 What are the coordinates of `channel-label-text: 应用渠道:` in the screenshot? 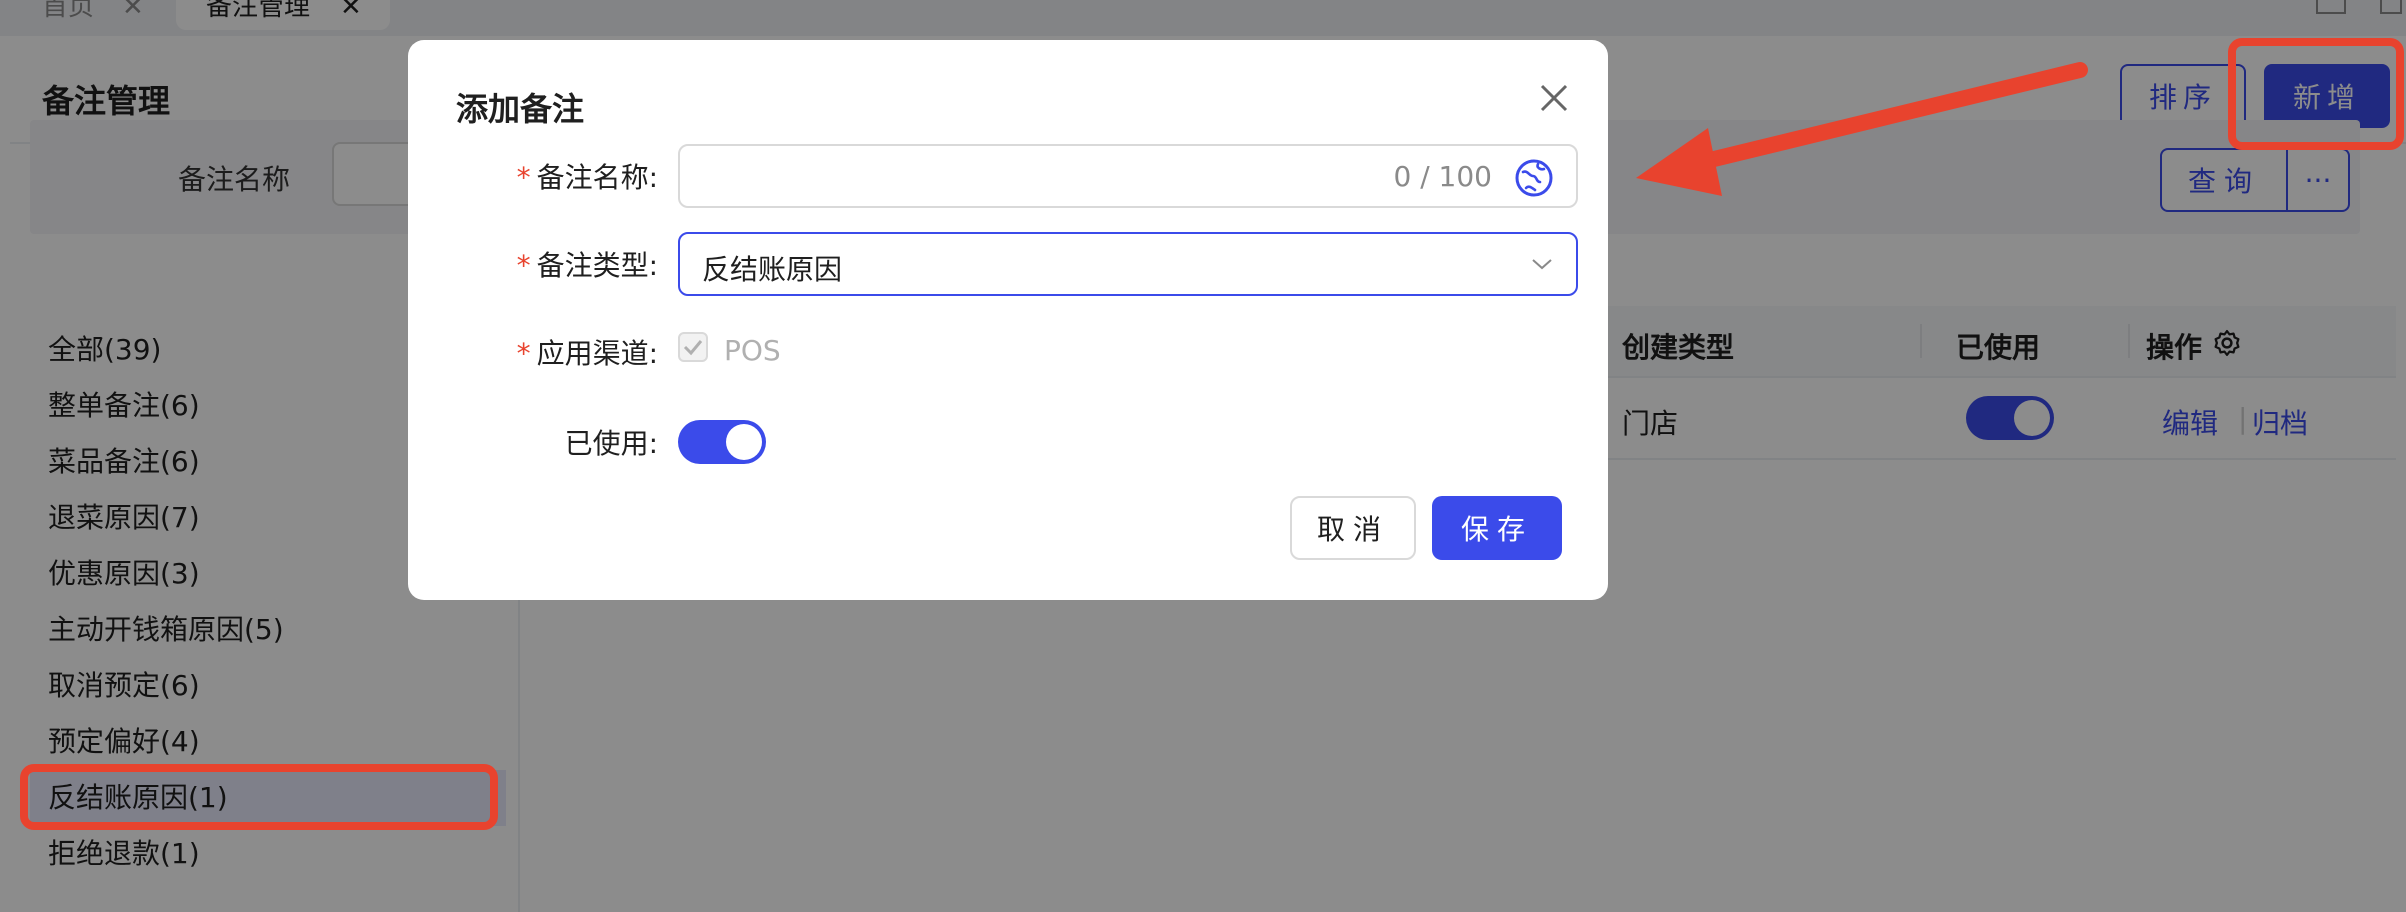 It's located at (597, 353).